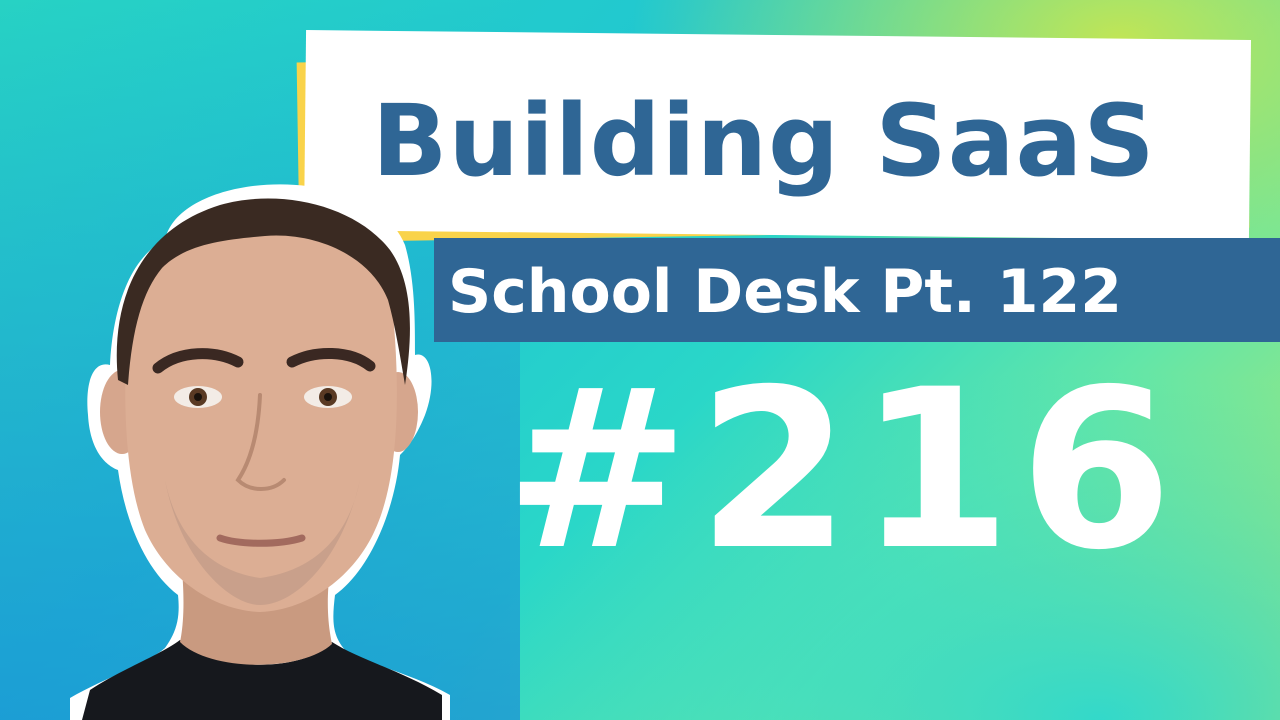 This screenshot has height=720, width=1280. What do you see at coordinates (785, 292) in the screenshot?
I see `thumbnail-subtitle: School Desk Pt. 122` at bounding box center [785, 292].